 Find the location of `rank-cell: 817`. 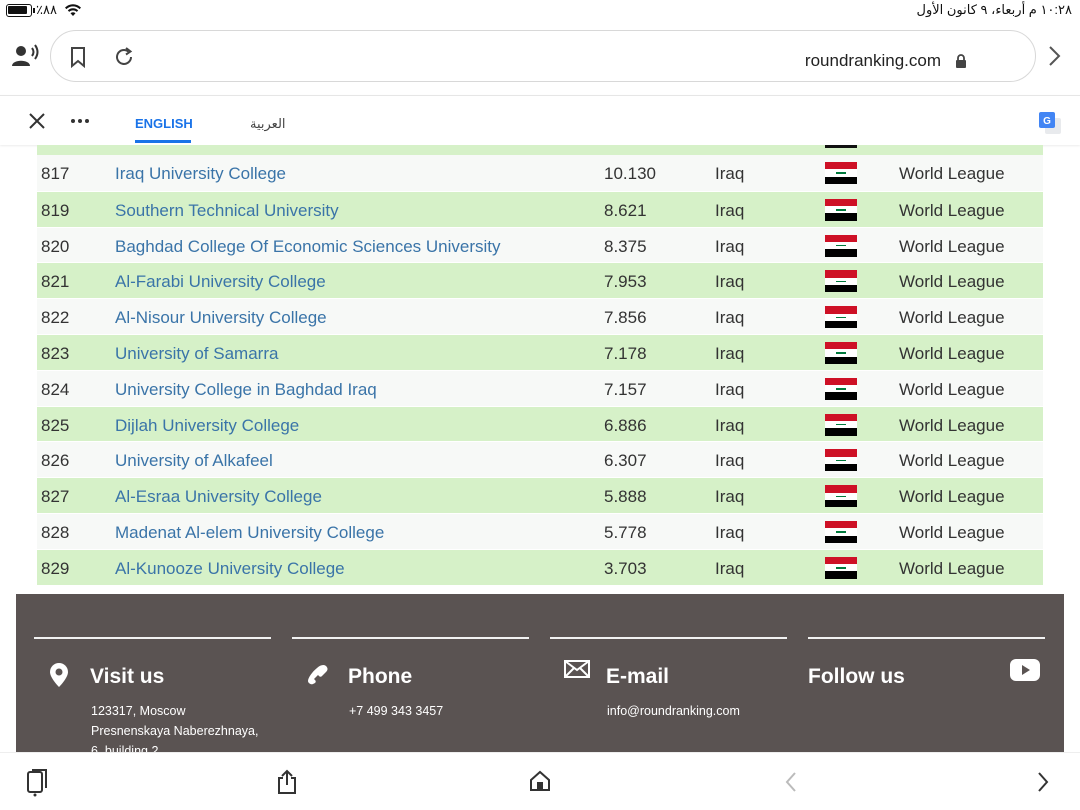

rank-cell: 817 is located at coordinates (55, 173).